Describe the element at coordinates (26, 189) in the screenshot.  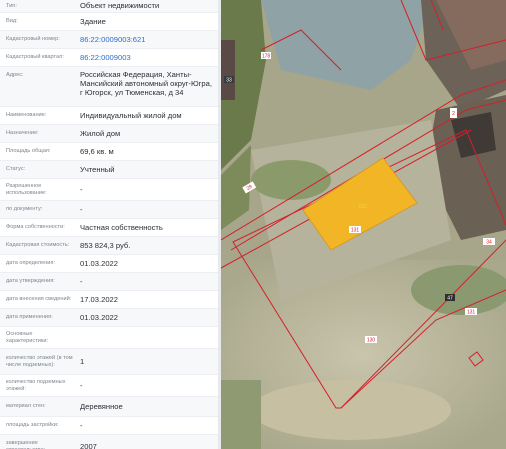
I see `row-label: Разрешенное использование:` at that location.